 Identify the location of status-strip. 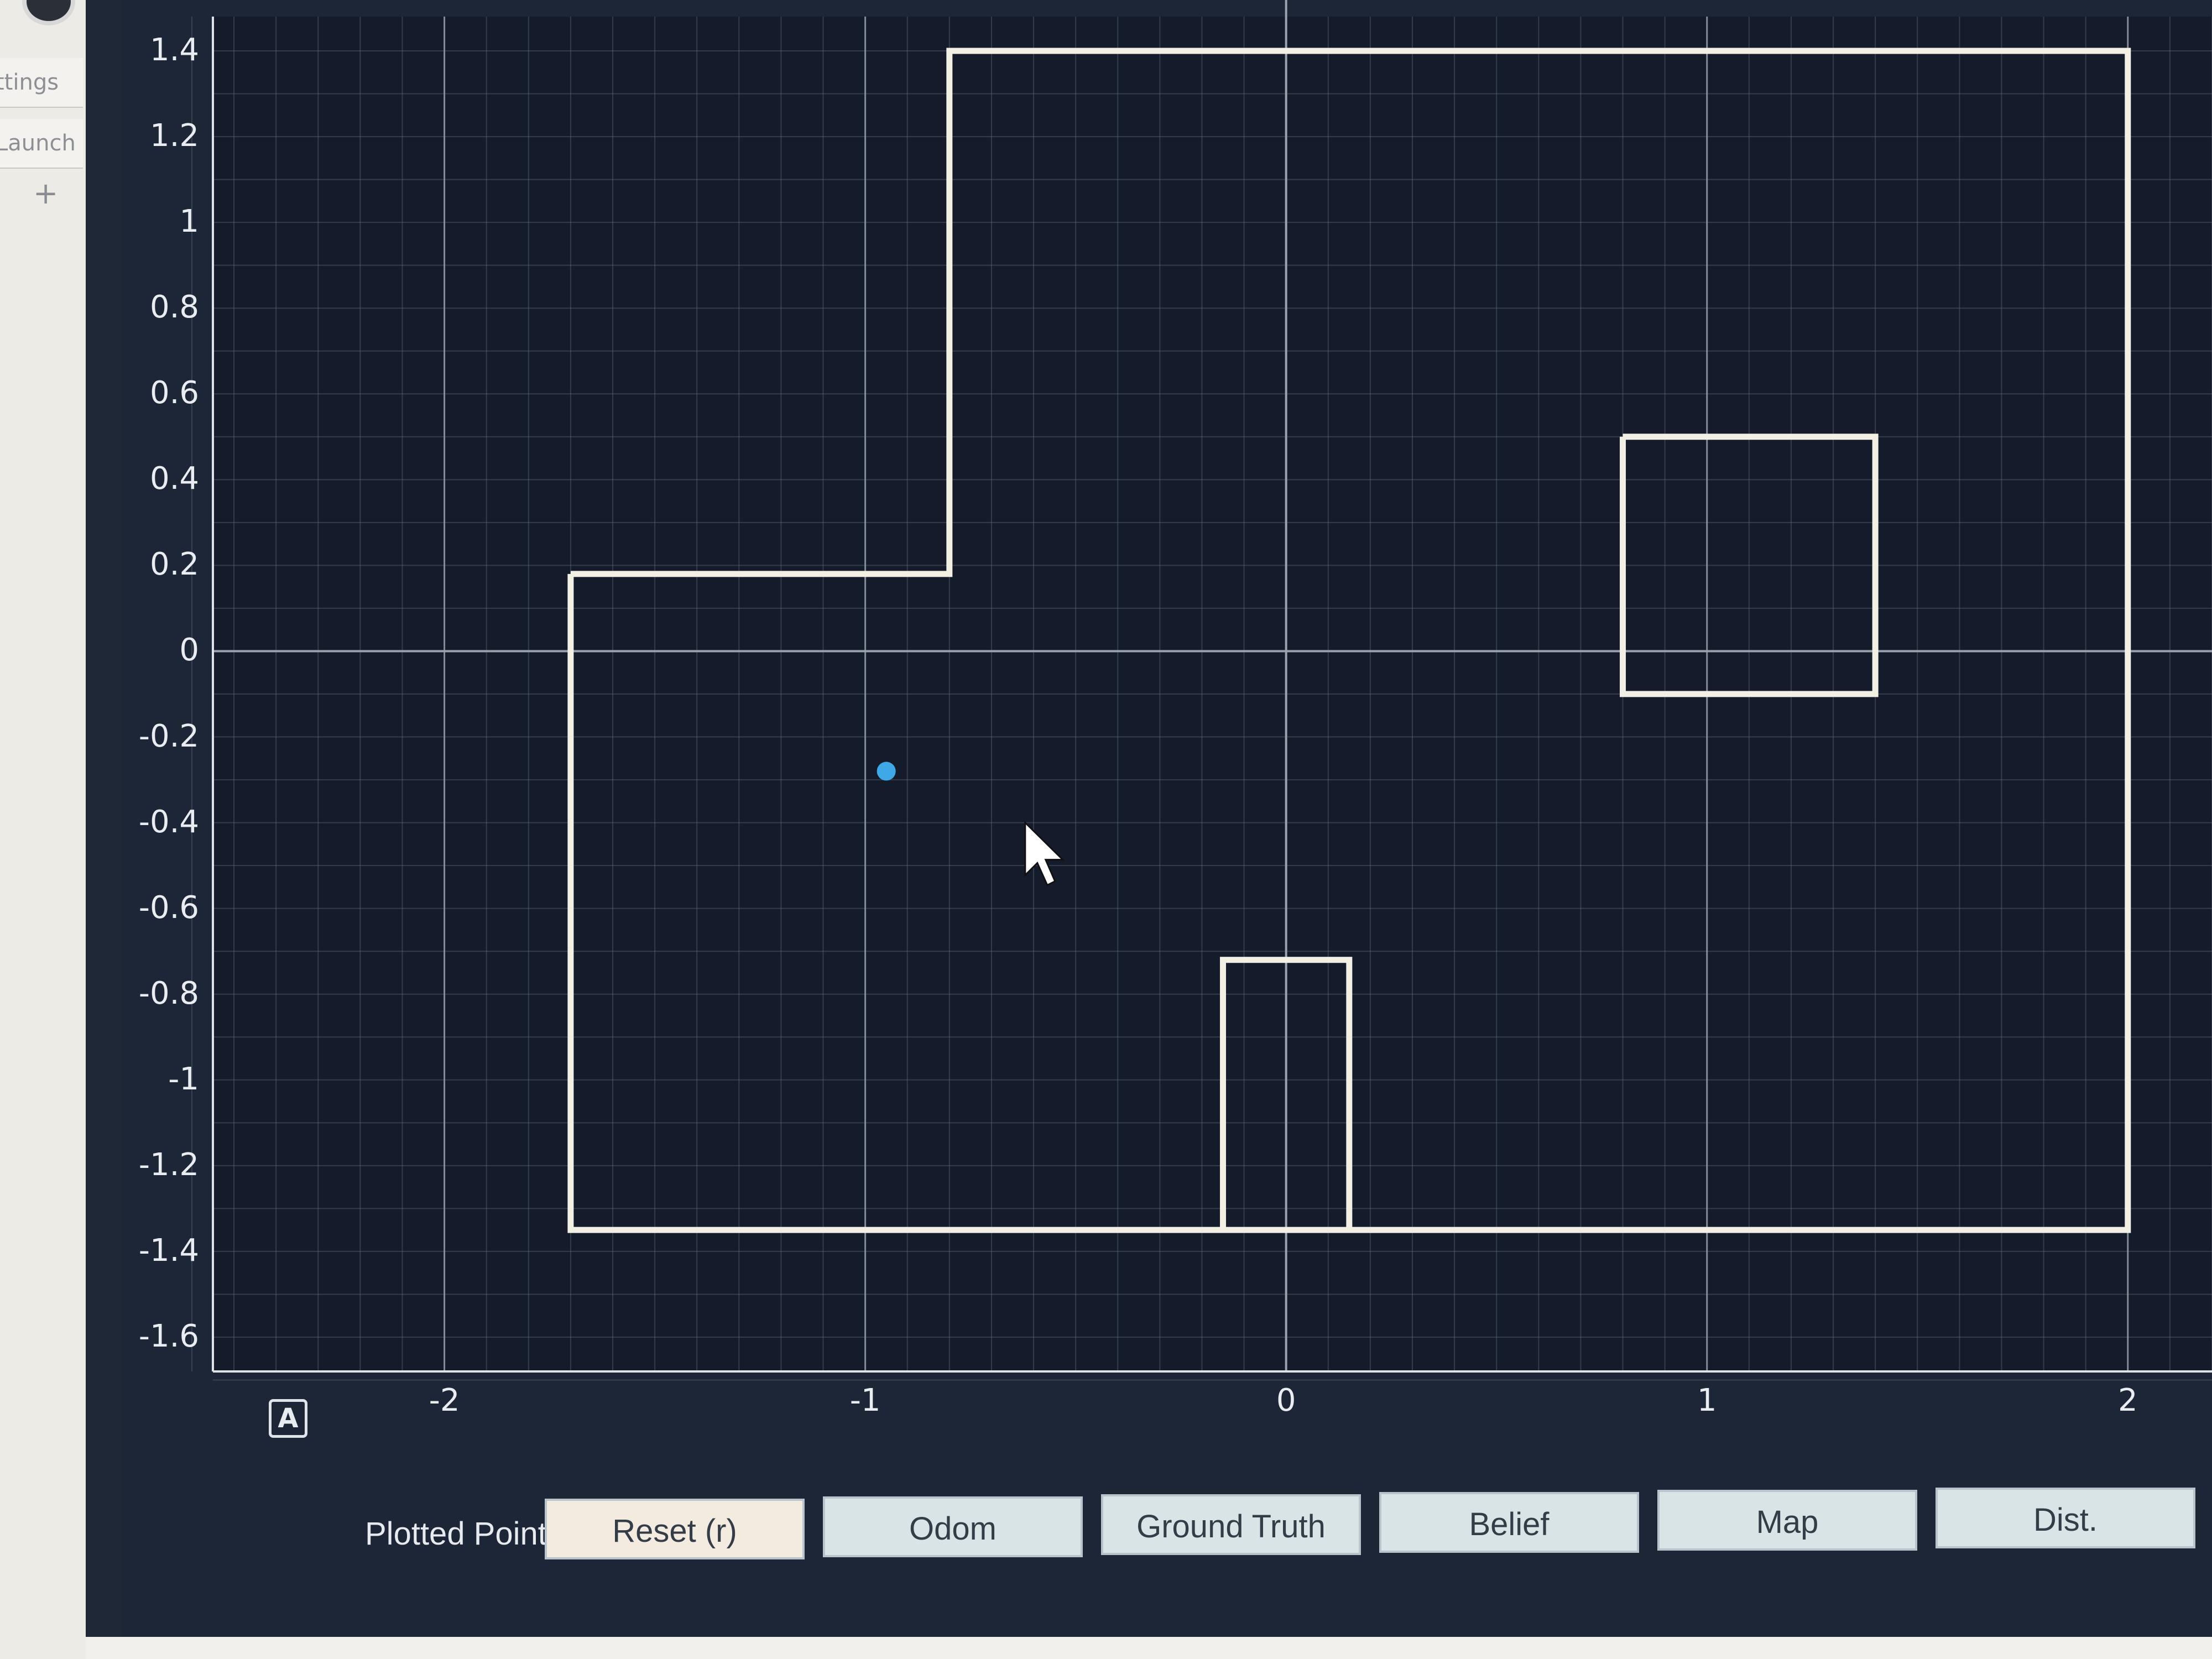
(1149, 1648).